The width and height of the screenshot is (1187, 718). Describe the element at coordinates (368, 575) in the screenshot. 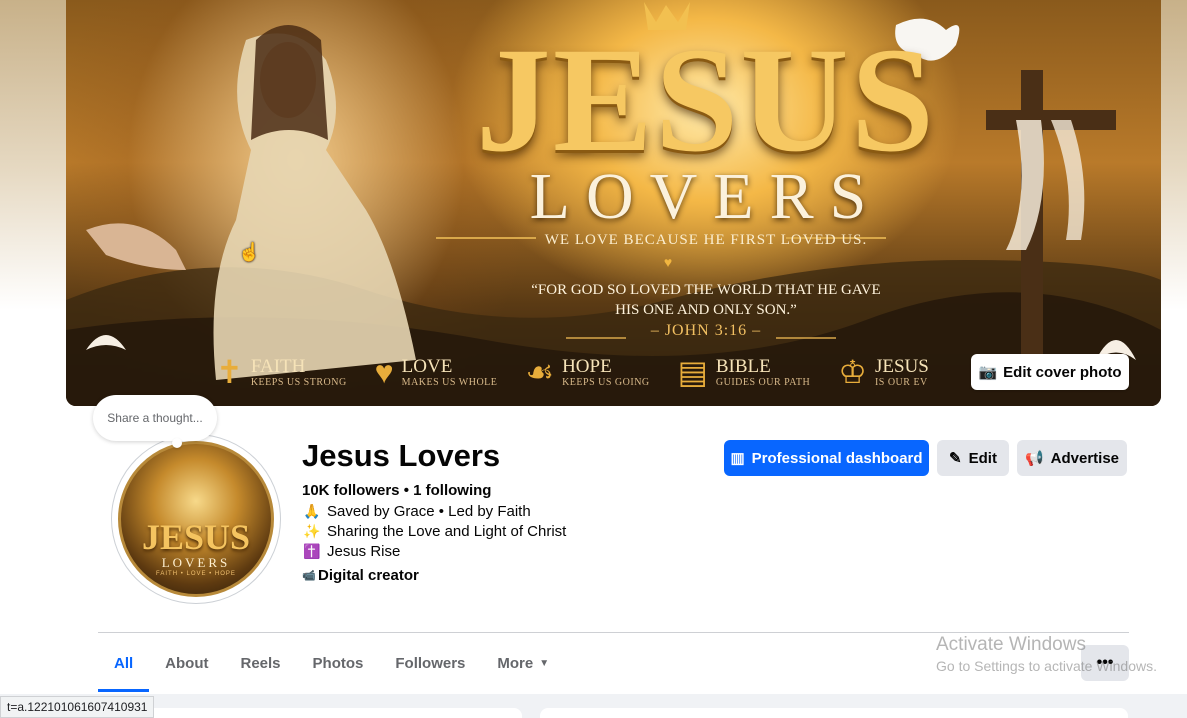

I see `category-text: Digital creator` at that location.